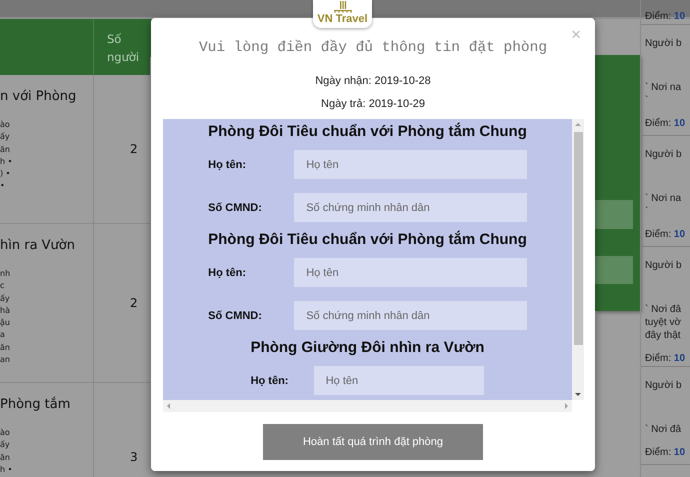  Describe the element at coordinates (2, 186) in the screenshot. I see `amenity-text: •` at that location.